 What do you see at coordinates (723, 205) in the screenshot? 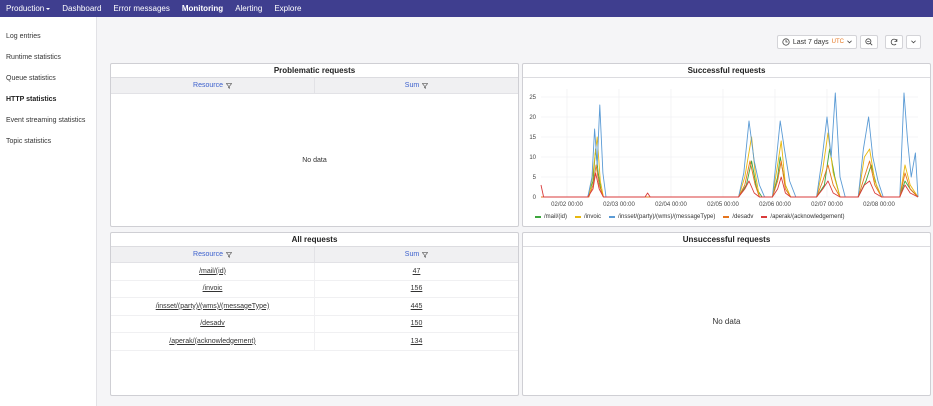
I see `x-tick-label: 02/05 00:00` at bounding box center [723, 205].